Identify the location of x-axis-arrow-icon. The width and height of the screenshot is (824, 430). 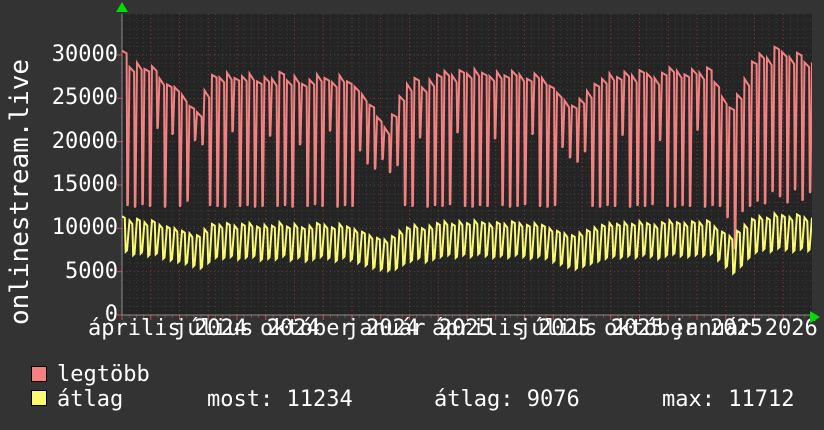
(815, 317).